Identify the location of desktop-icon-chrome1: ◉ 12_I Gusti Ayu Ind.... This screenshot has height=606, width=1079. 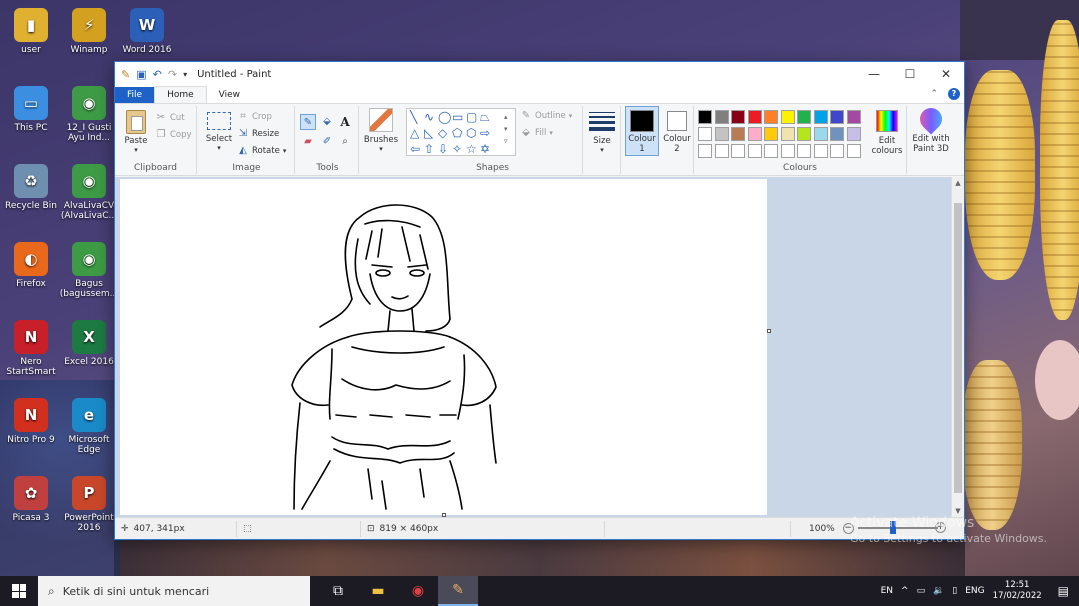
(89, 114).